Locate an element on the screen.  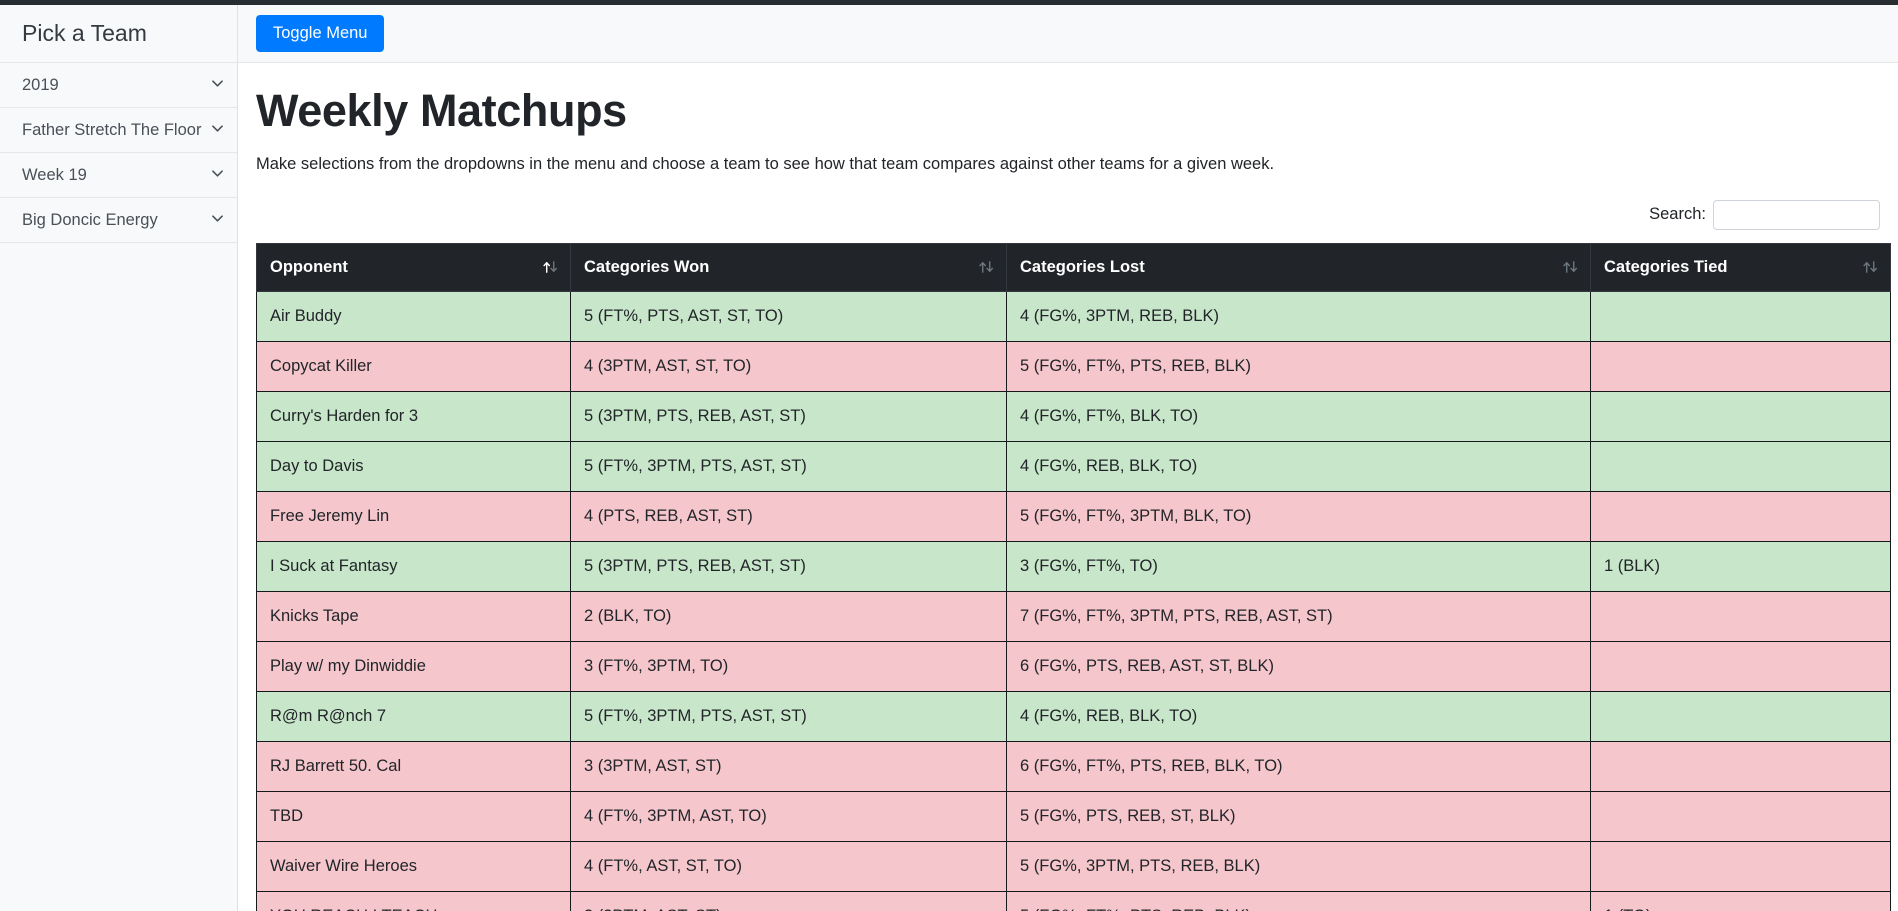
search-input is located at coordinates (1796, 214).